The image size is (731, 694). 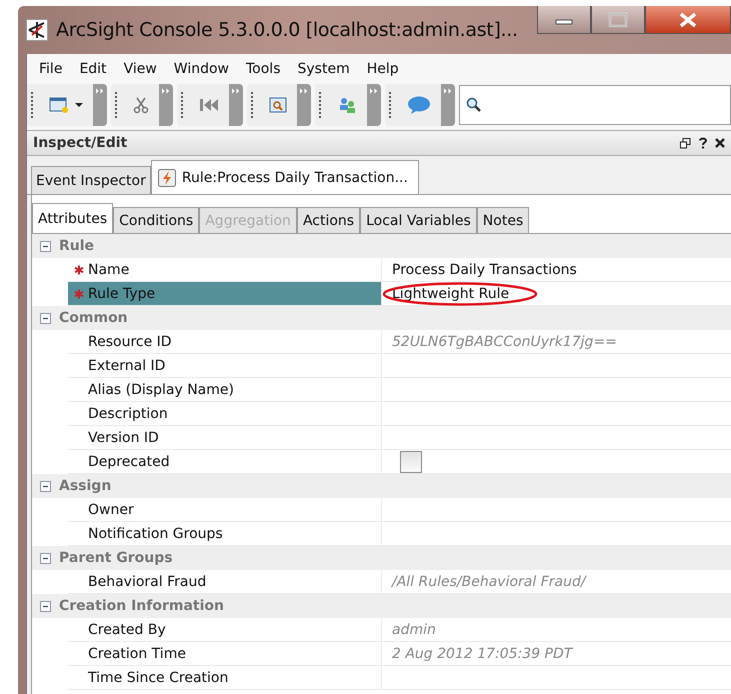 I want to click on menu-item: File, so click(x=53, y=69).